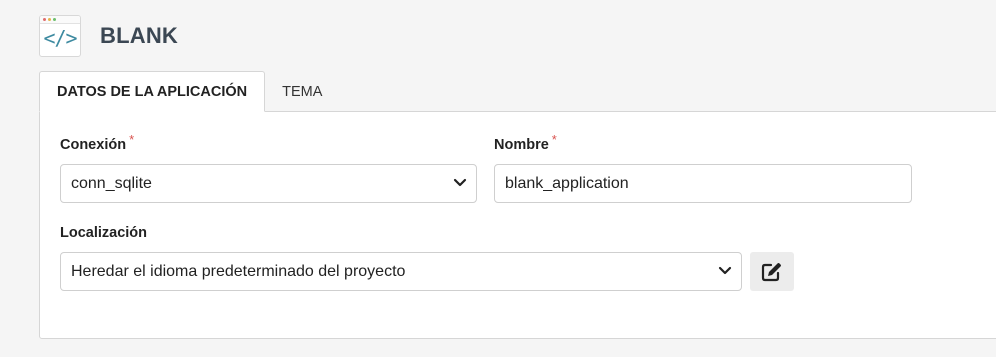  I want to click on code-glyph: </>, so click(60, 38).